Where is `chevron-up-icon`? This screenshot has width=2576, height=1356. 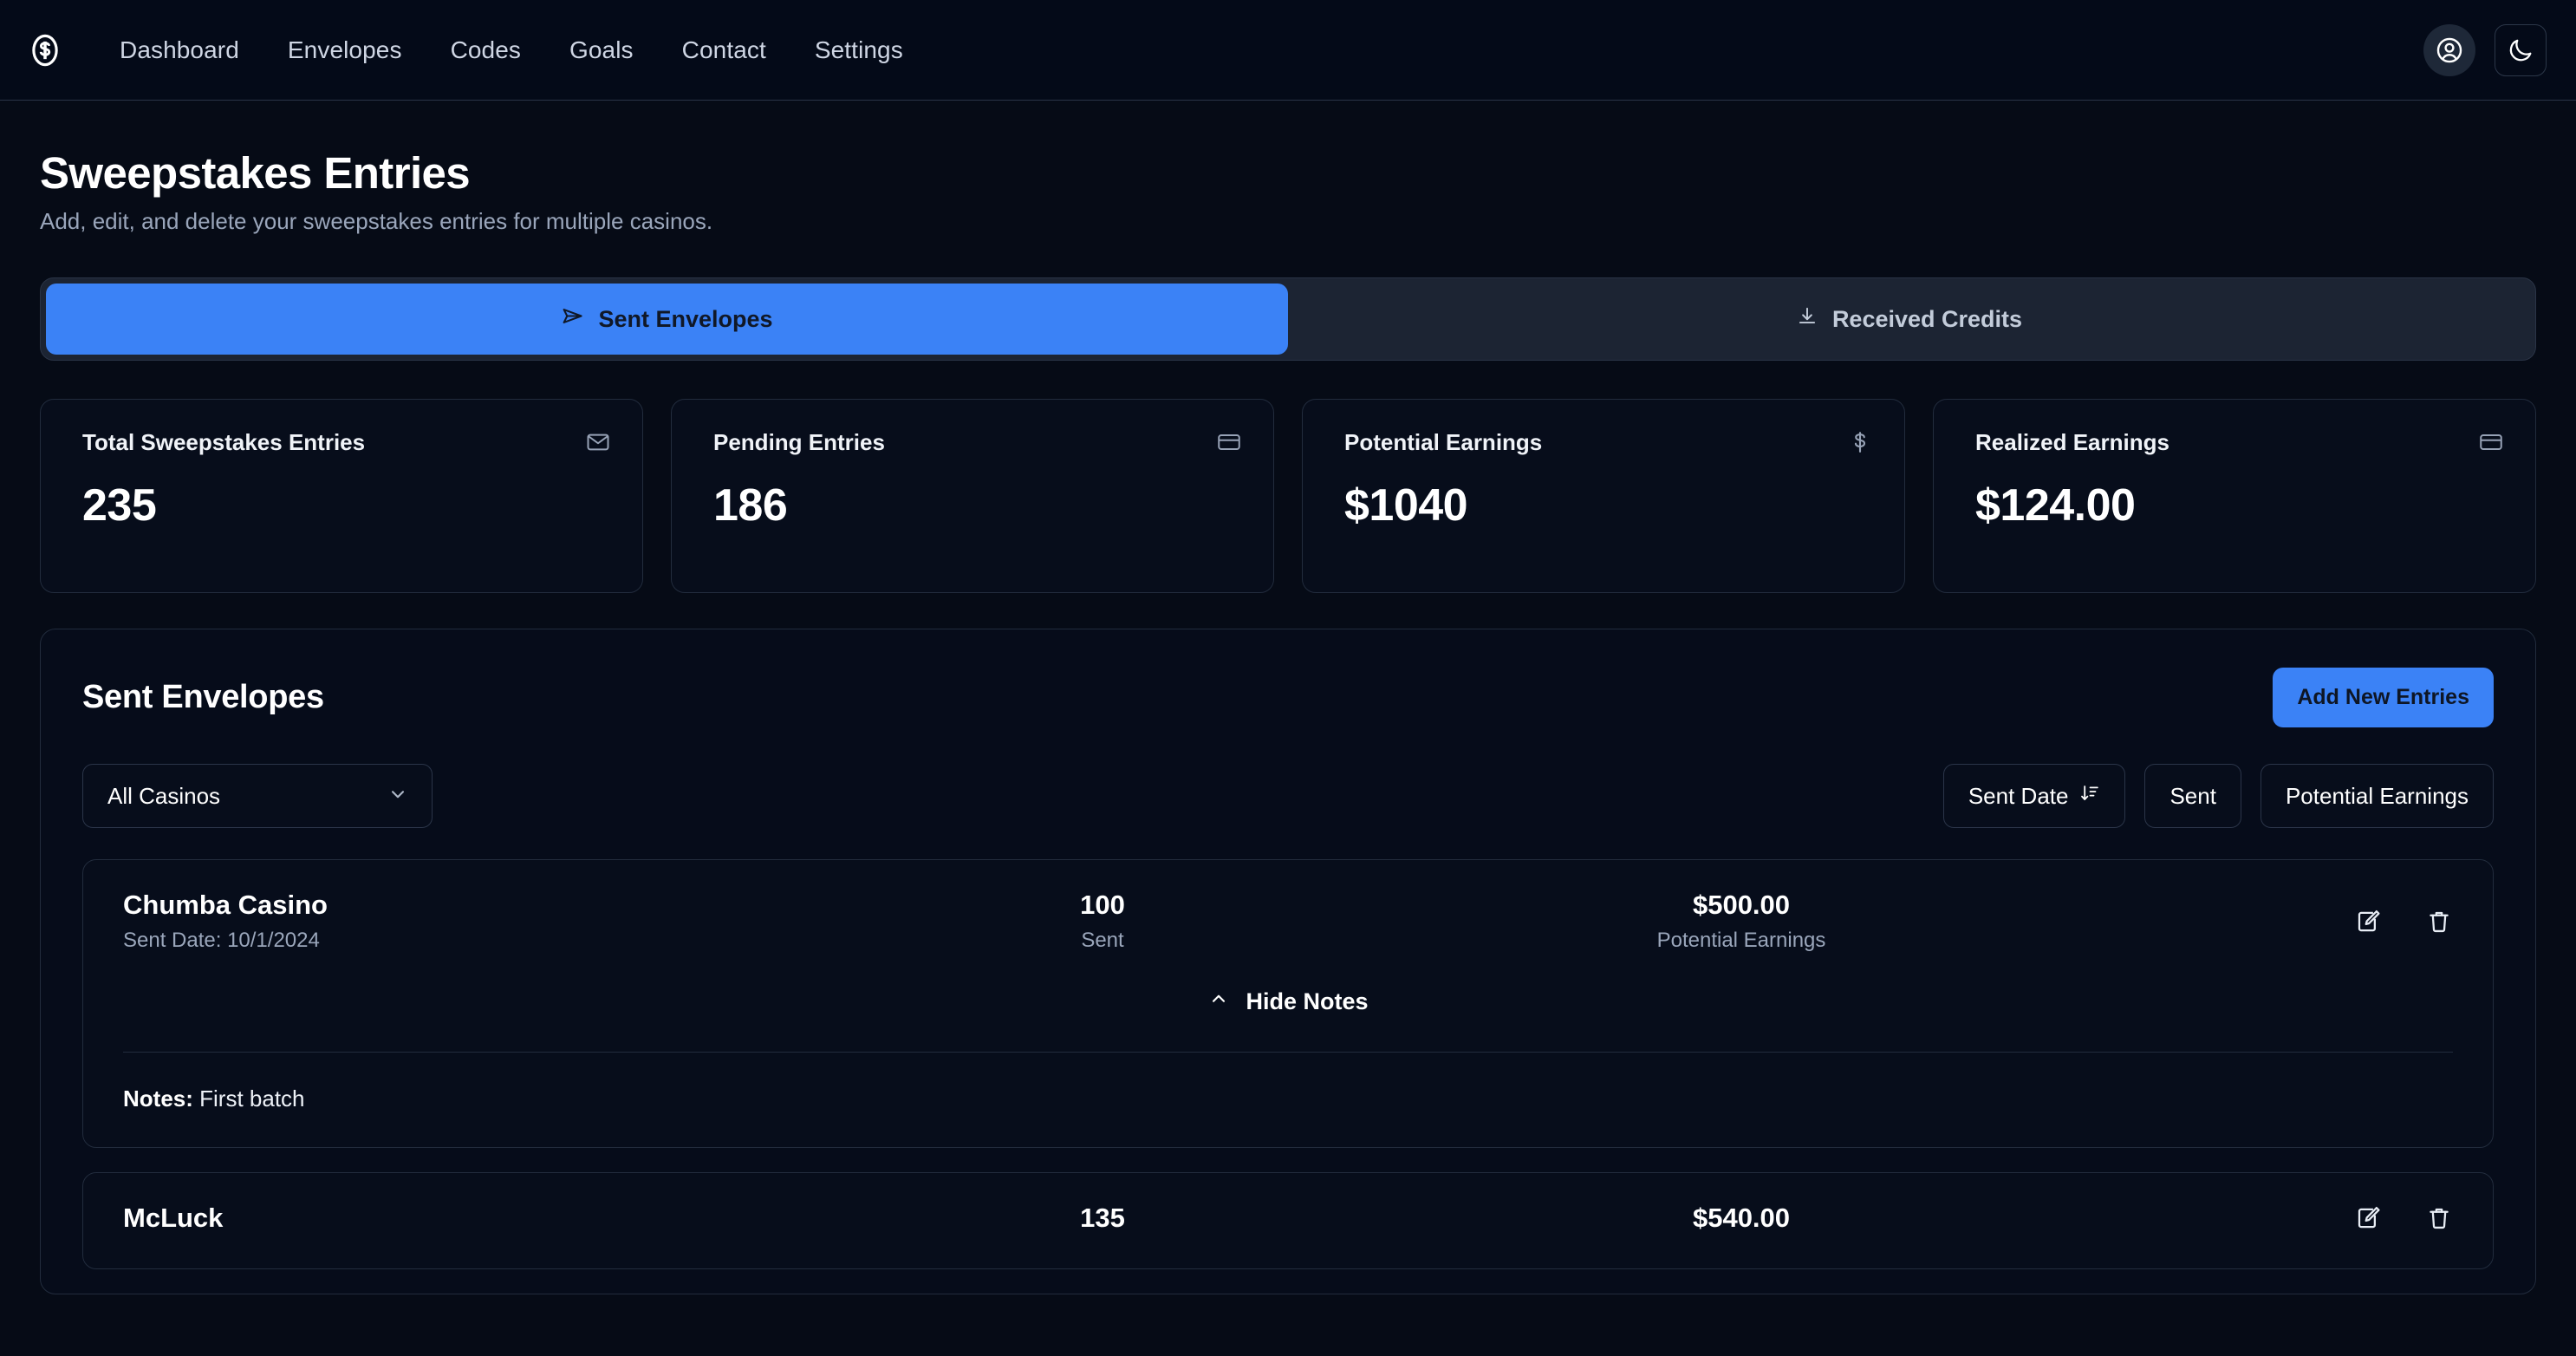 chevron-up-icon is located at coordinates (1218, 1002).